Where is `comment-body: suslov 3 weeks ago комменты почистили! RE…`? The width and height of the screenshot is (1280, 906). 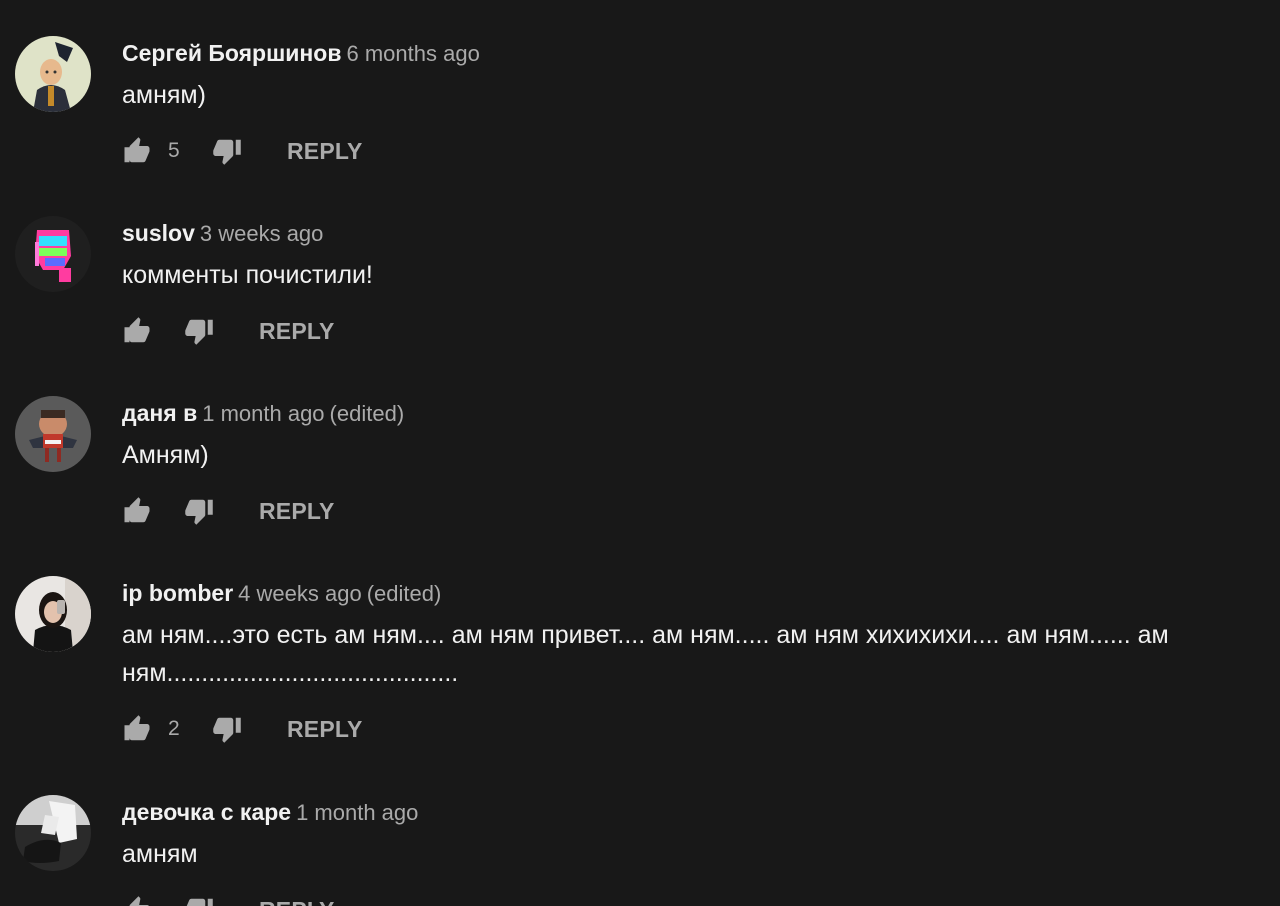 comment-body: suslov 3 weeks ago комменты почистили! RE… is located at coordinates (687, 283).